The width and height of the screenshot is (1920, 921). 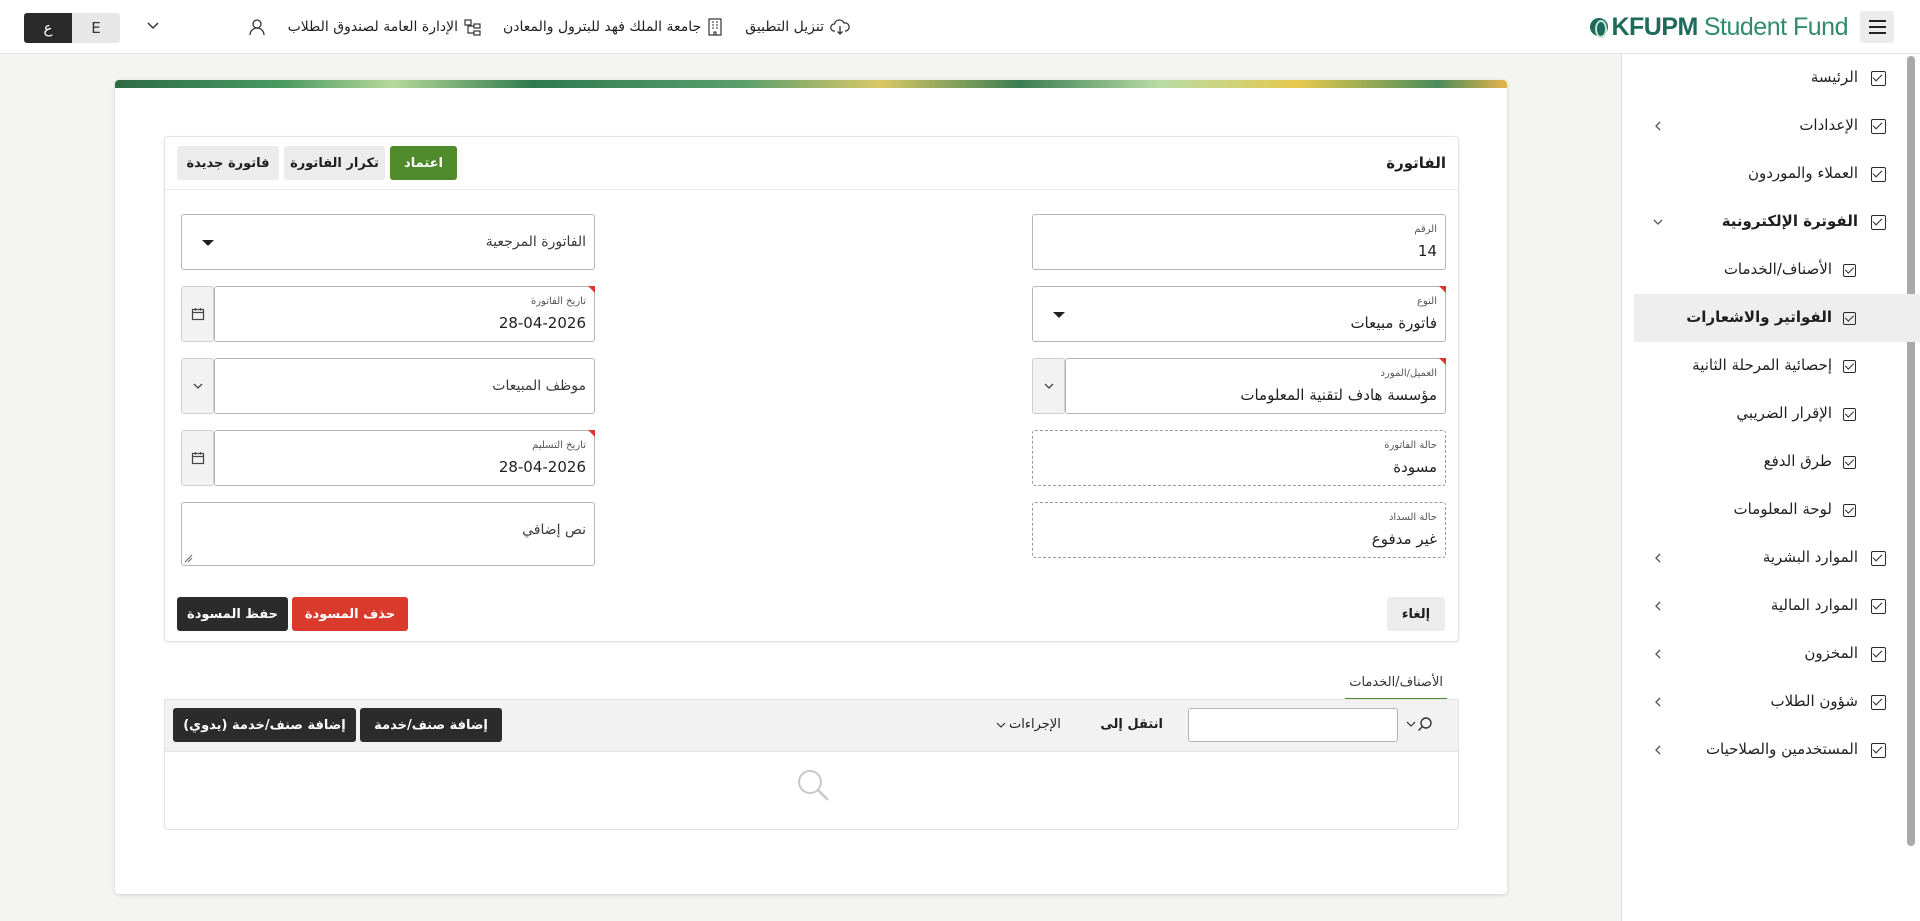 What do you see at coordinates (840, 27) in the screenshot?
I see `cloud-download-icon` at bounding box center [840, 27].